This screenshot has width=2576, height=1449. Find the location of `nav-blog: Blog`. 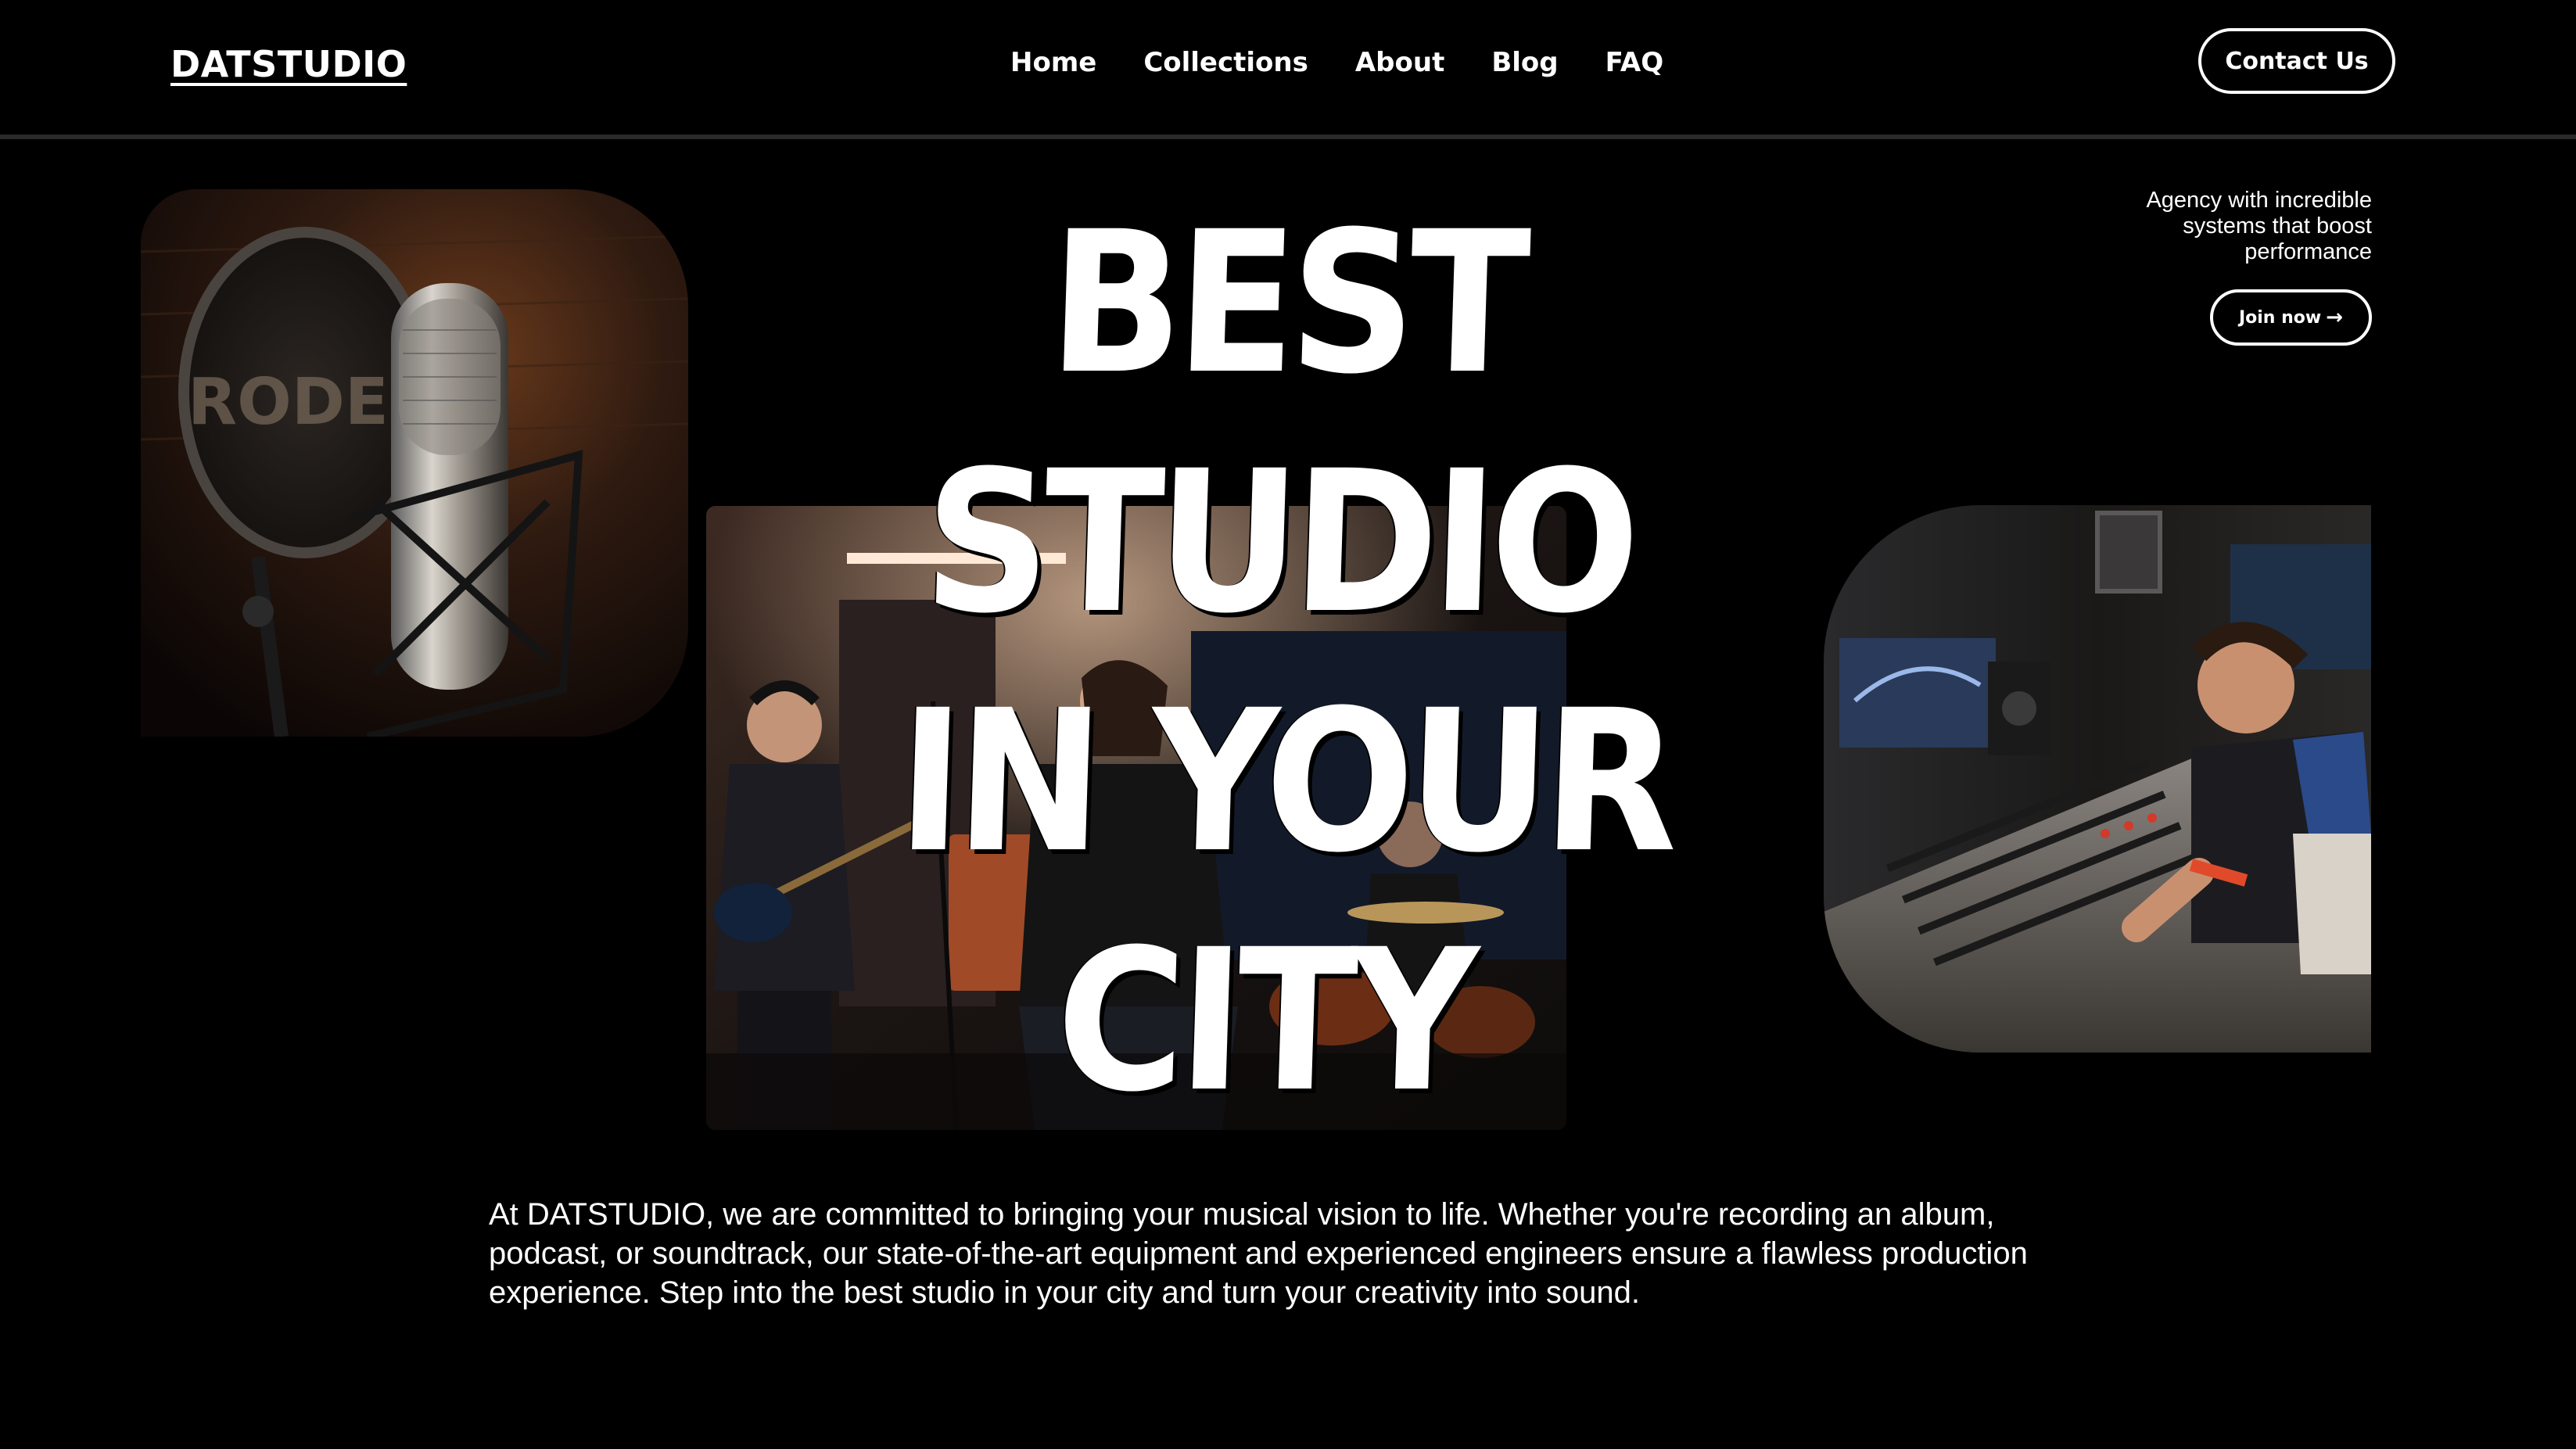

nav-blog: Blog is located at coordinates (1524, 62).